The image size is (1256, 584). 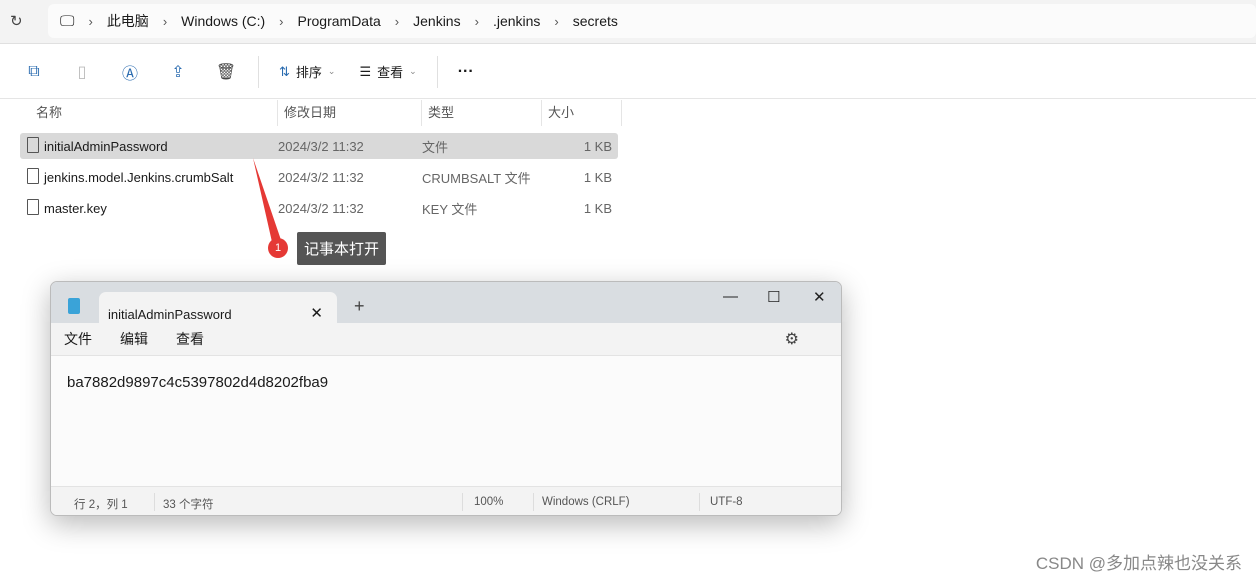 What do you see at coordinates (101, 505) in the screenshot?
I see `cursor-position: 行 2，列 1` at bounding box center [101, 505].